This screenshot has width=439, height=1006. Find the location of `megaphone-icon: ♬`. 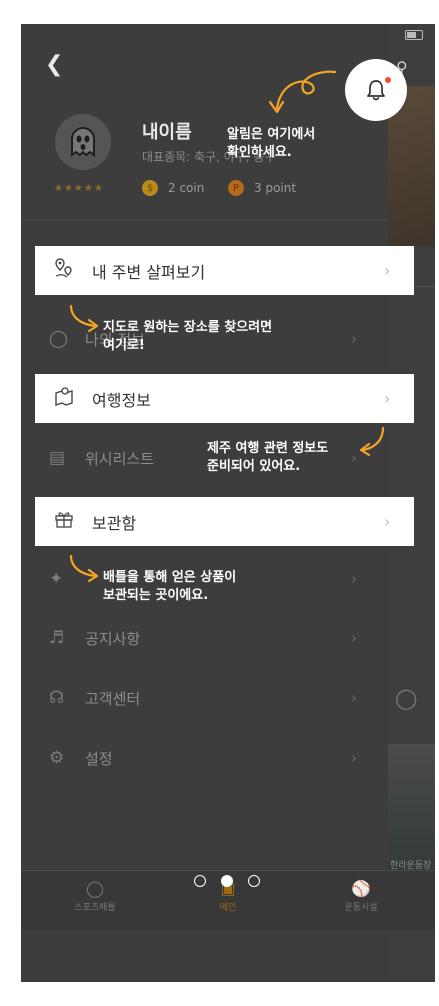

megaphone-icon: ♬ is located at coordinates (57, 638).